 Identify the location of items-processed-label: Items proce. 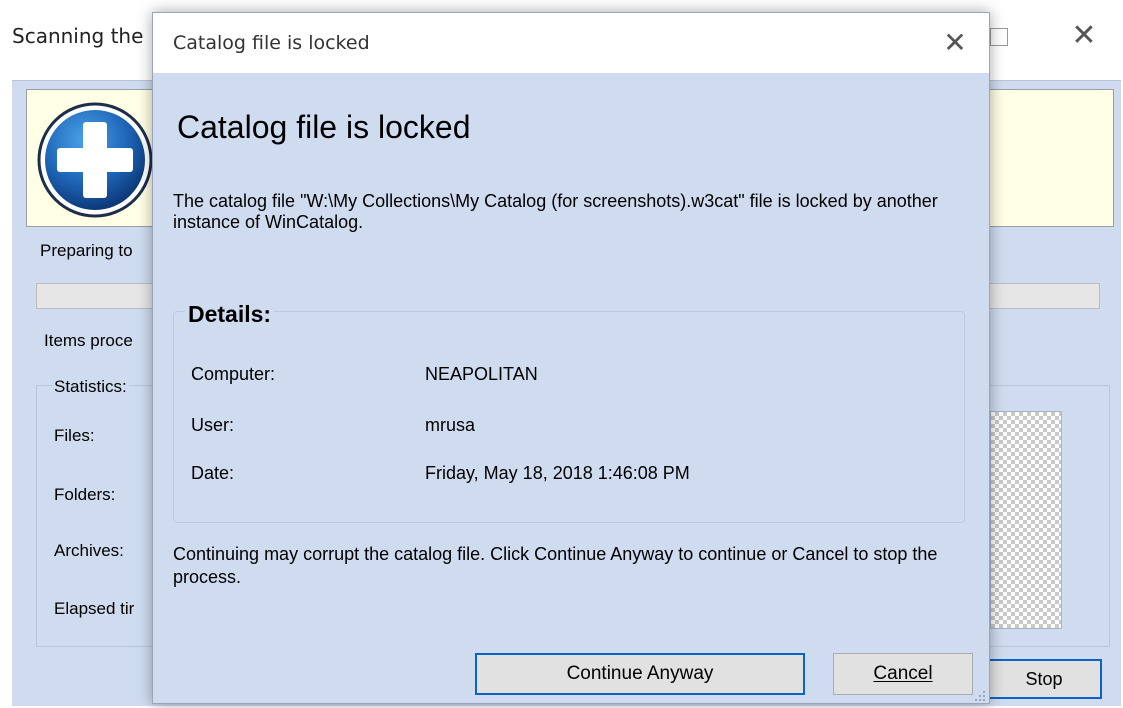
(88, 340).